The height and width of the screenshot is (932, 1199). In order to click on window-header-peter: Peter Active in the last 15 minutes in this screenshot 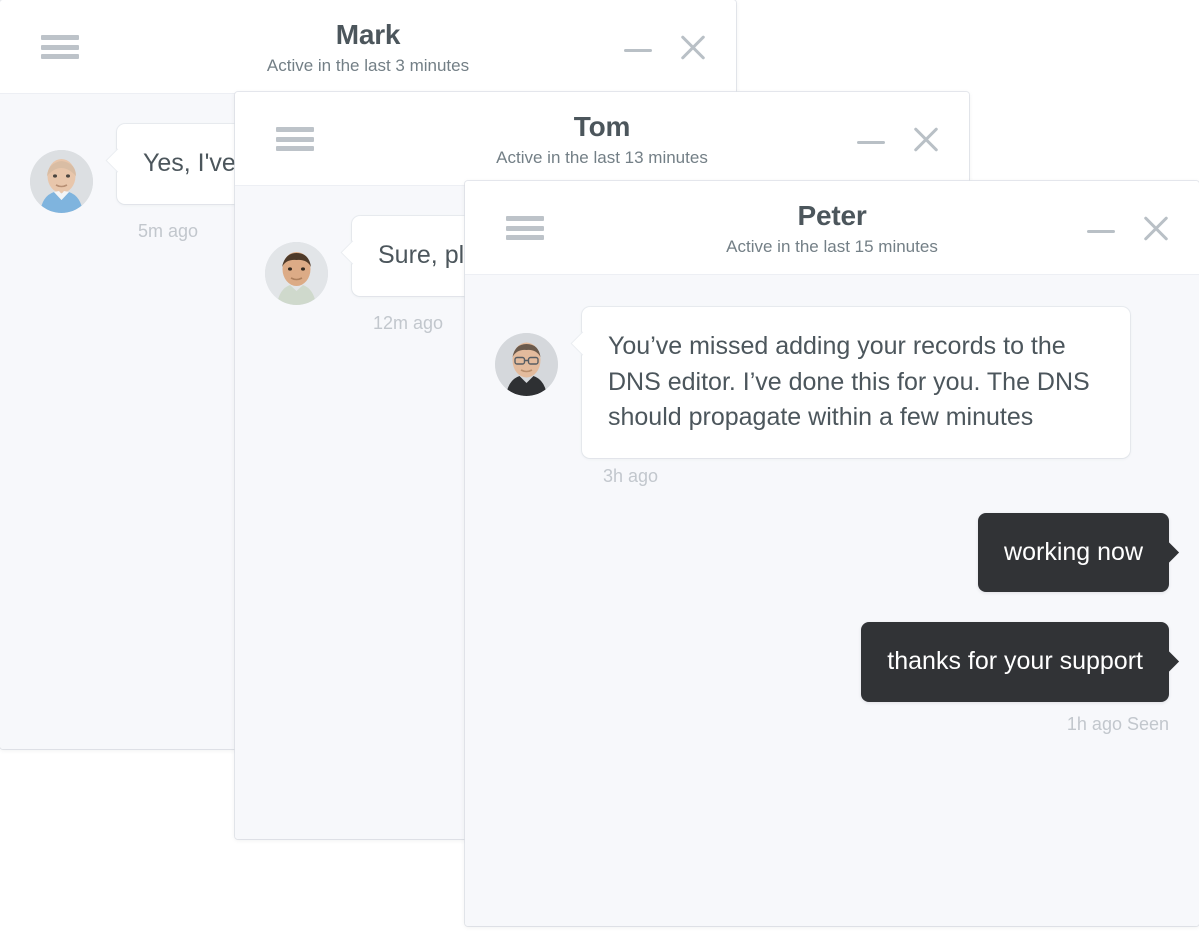, I will do `click(832, 227)`.